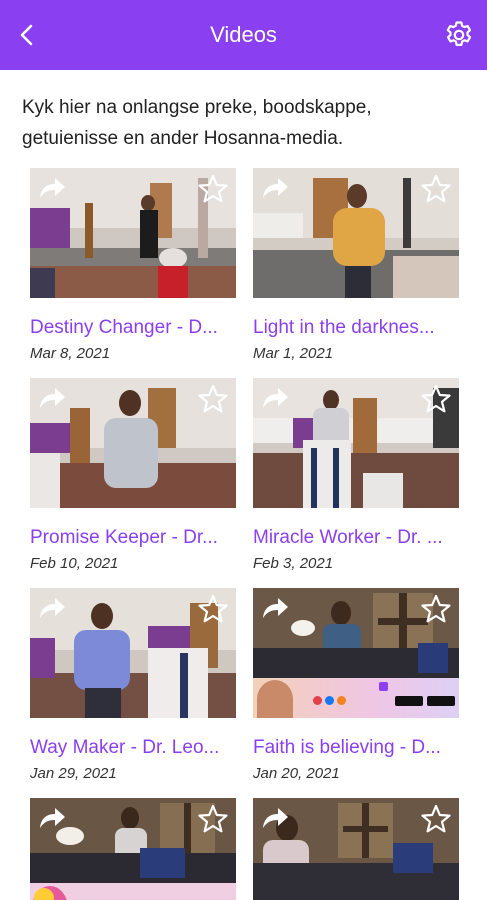 The width and height of the screenshot is (487, 900). Describe the element at coordinates (28, 35) in the screenshot. I see `chevron-left-icon` at that location.